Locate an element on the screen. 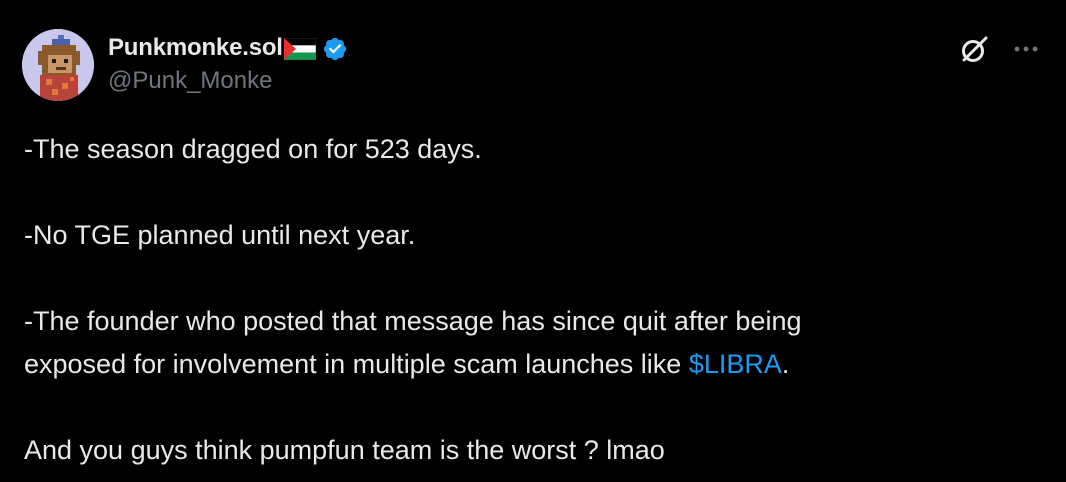 The width and height of the screenshot is (1066, 482). author-display-name: Punkmonke.sol is located at coordinates (195, 48).